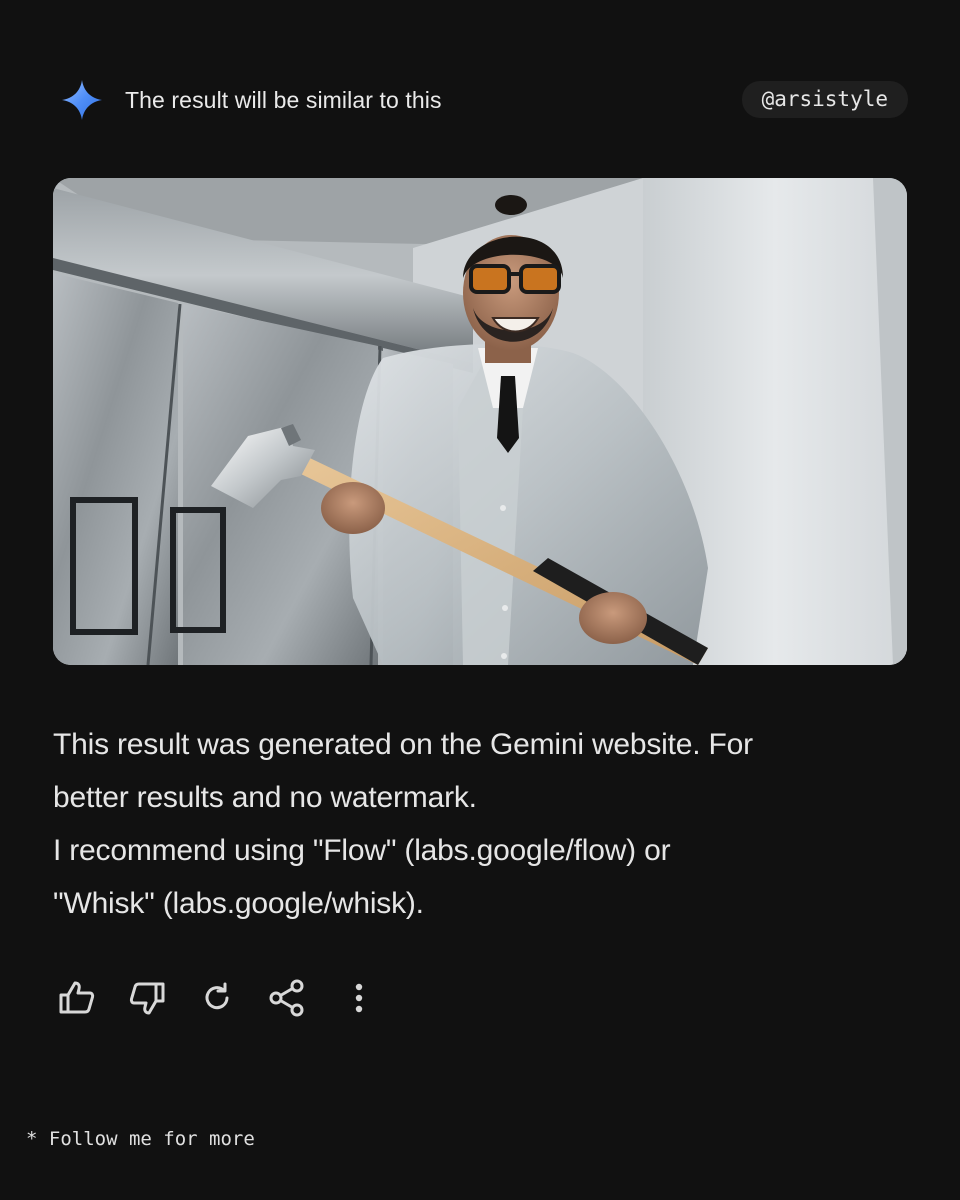 The height and width of the screenshot is (1200, 960). I want to click on thumbs-up-button, so click(77, 1000).